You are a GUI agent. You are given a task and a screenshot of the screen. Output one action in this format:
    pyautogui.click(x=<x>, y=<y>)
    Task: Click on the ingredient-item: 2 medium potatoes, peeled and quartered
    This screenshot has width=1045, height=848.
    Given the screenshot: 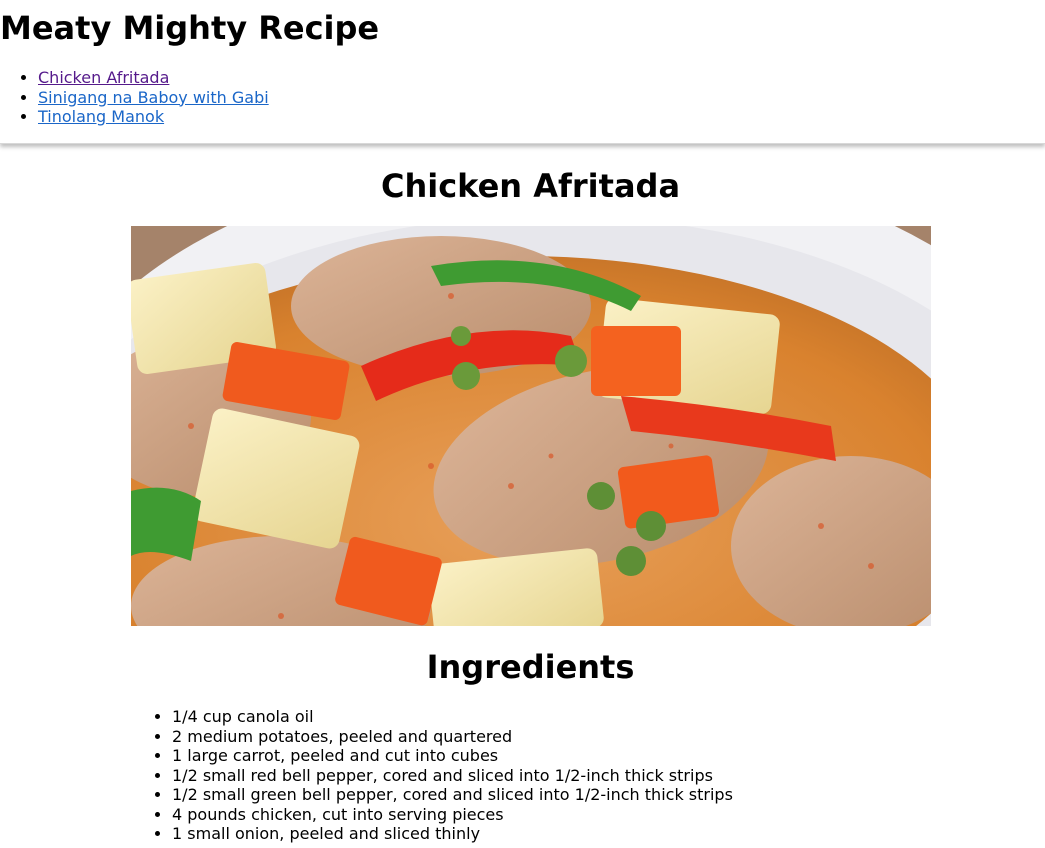 What is the action you would take?
    pyautogui.click(x=452, y=737)
    